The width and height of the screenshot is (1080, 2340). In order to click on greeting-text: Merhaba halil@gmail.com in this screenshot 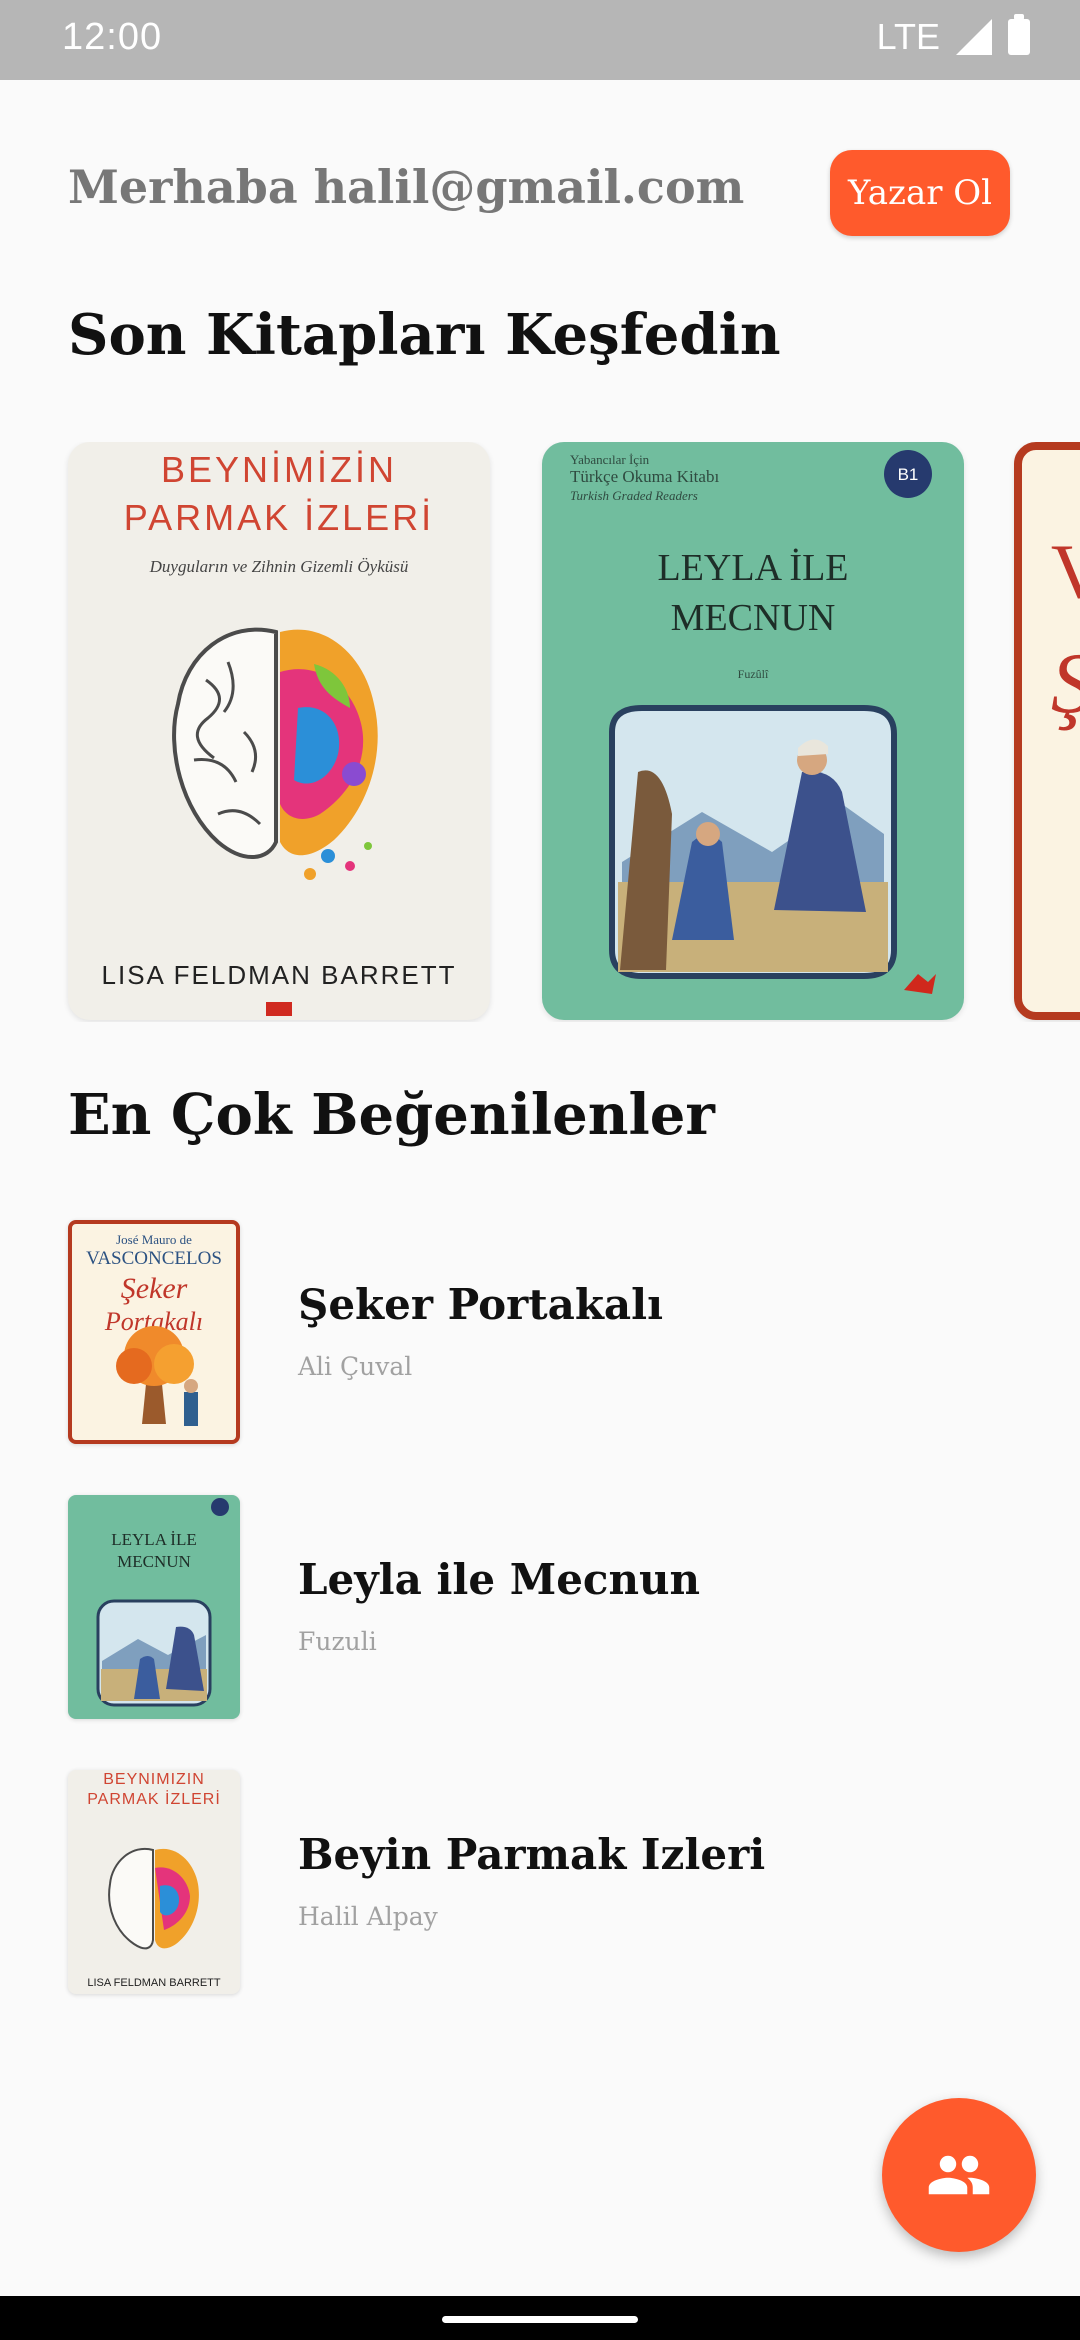, I will do `click(406, 187)`.